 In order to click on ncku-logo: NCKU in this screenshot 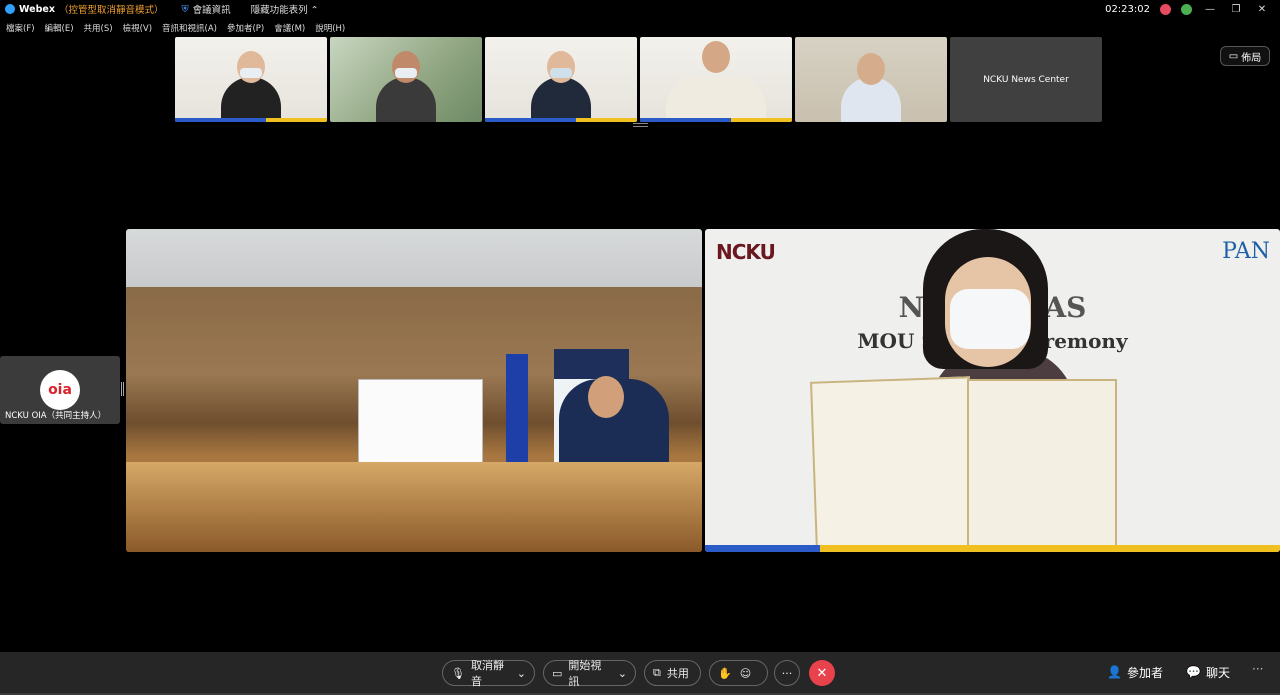, I will do `click(746, 252)`.